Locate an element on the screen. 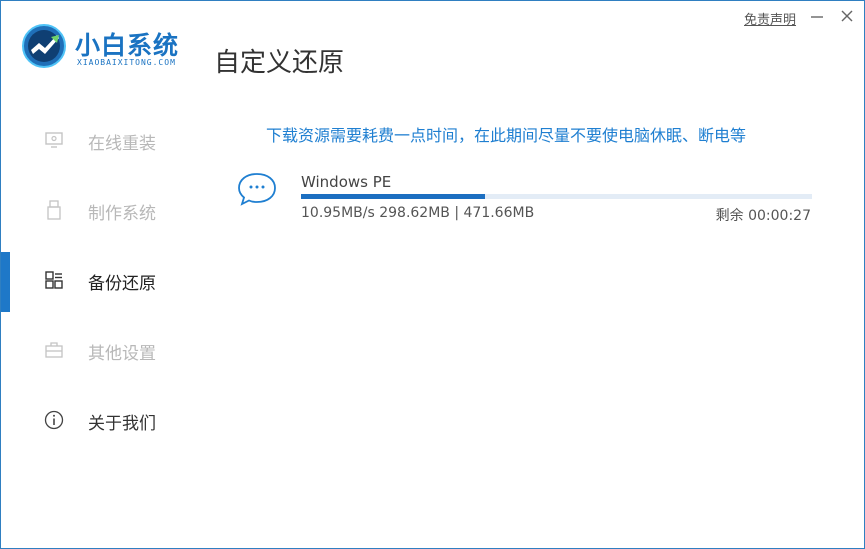 The image size is (865, 549). close-icon is located at coordinates (847, 16).